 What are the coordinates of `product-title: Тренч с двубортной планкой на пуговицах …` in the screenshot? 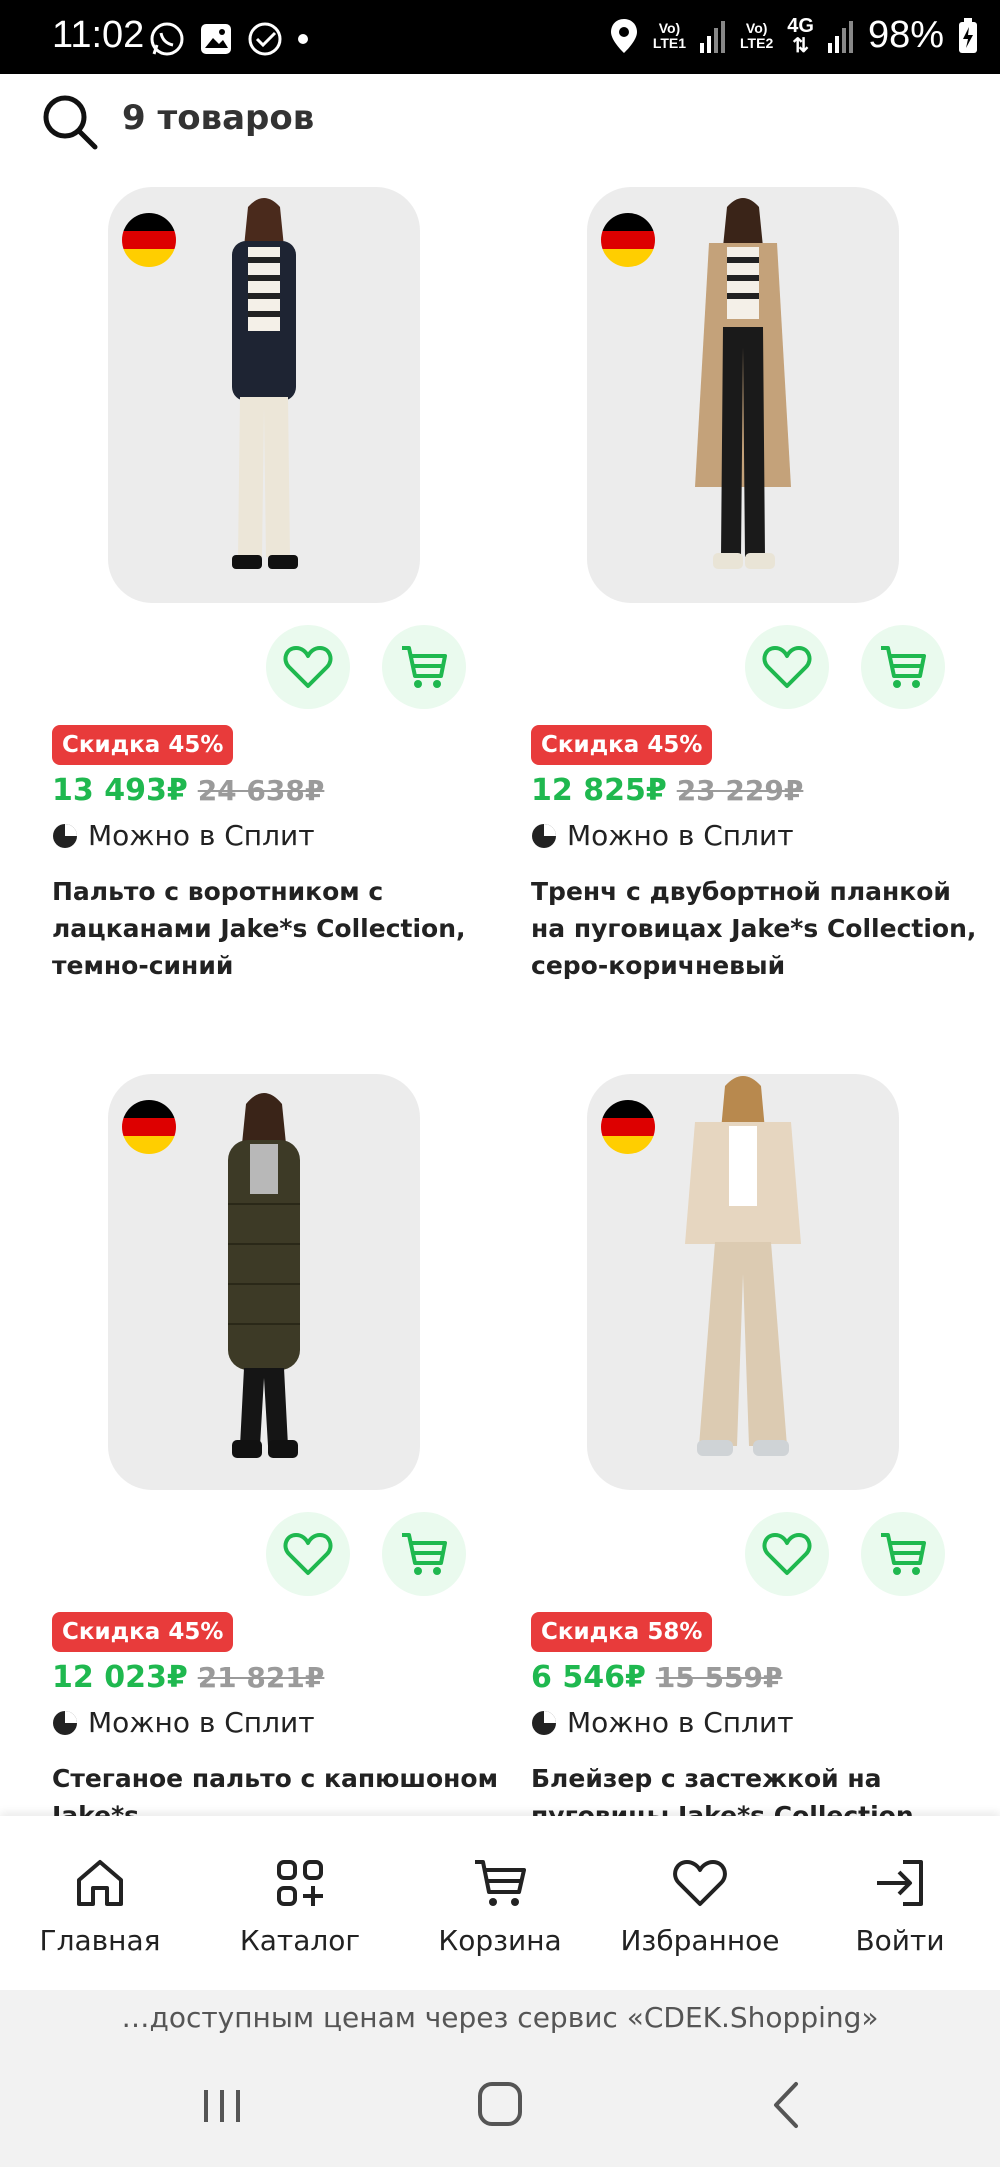 It's located at (756, 928).